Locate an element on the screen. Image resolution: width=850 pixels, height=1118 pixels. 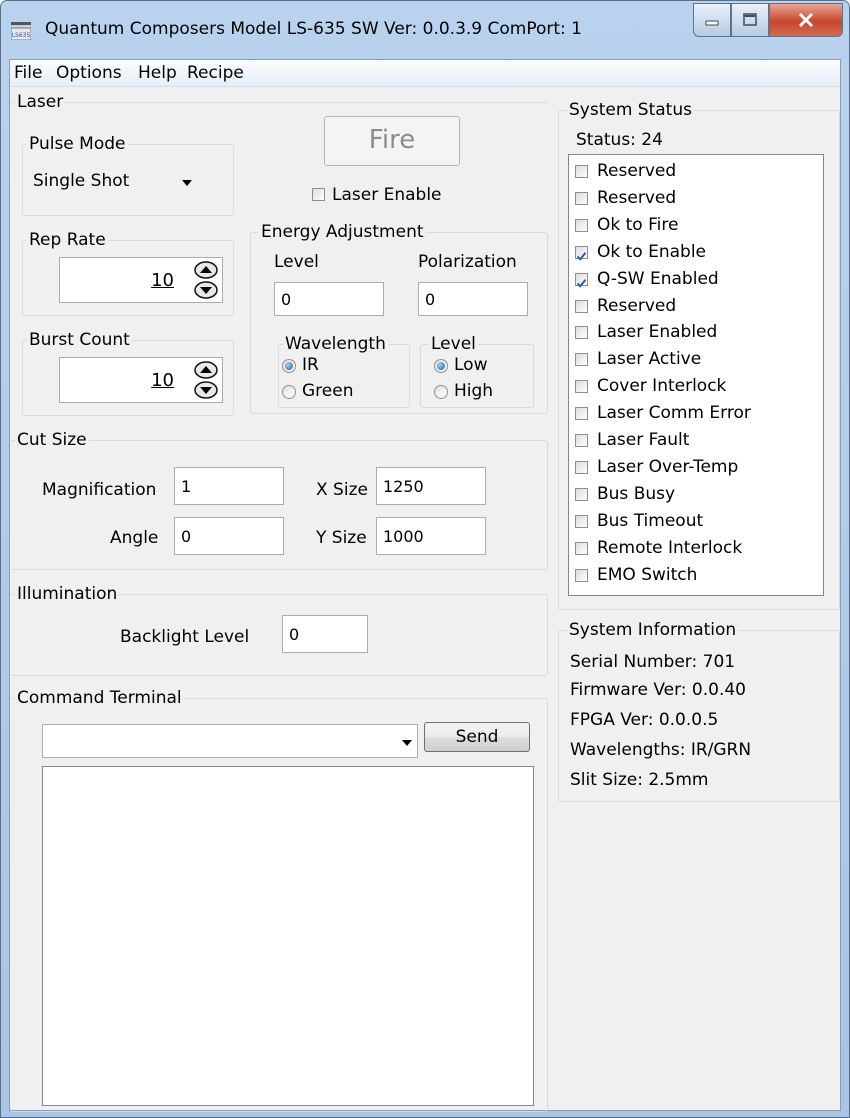
status-flag-label: Bus Busy is located at coordinates (636, 493).